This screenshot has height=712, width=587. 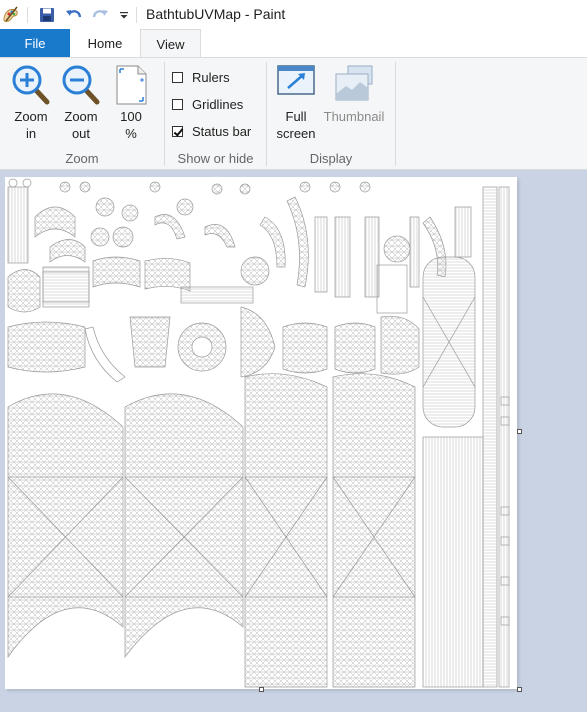 I want to click on zoom-in-icon, so click(x=31, y=86).